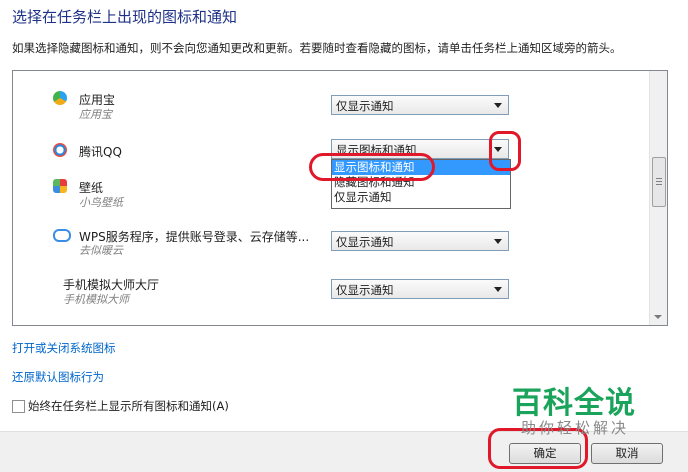  I want to click on dropdown-option: 仅显示通知, so click(421, 197).